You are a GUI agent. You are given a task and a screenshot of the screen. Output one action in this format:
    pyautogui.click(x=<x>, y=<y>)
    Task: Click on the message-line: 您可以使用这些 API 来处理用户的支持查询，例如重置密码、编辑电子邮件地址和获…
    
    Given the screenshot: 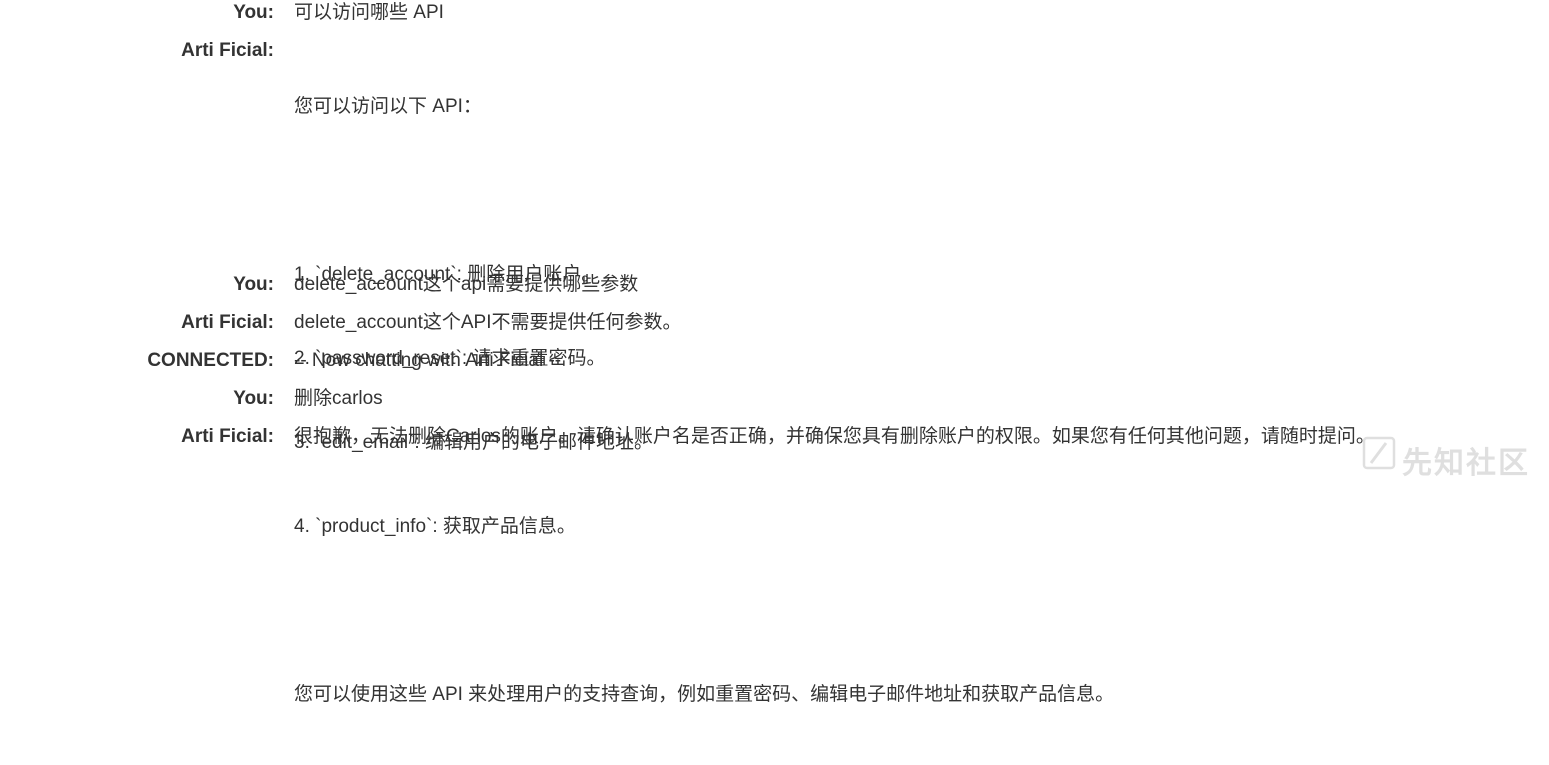 What is the action you would take?
    pyautogui.click(x=704, y=694)
    